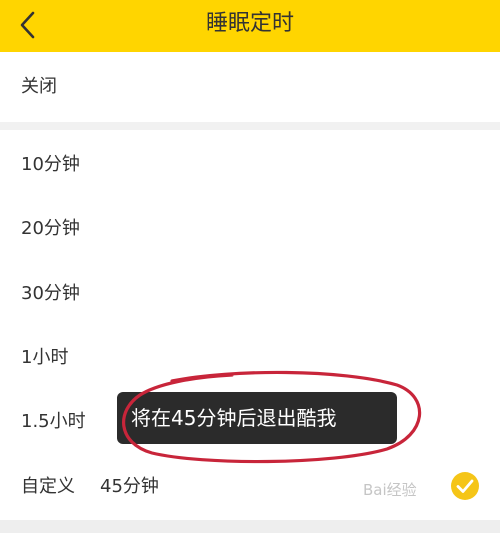 The height and width of the screenshot is (533, 500). What do you see at coordinates (465, 486) in the screenshot?
I see `checkmark-icon` at bounding box center [465, 486].